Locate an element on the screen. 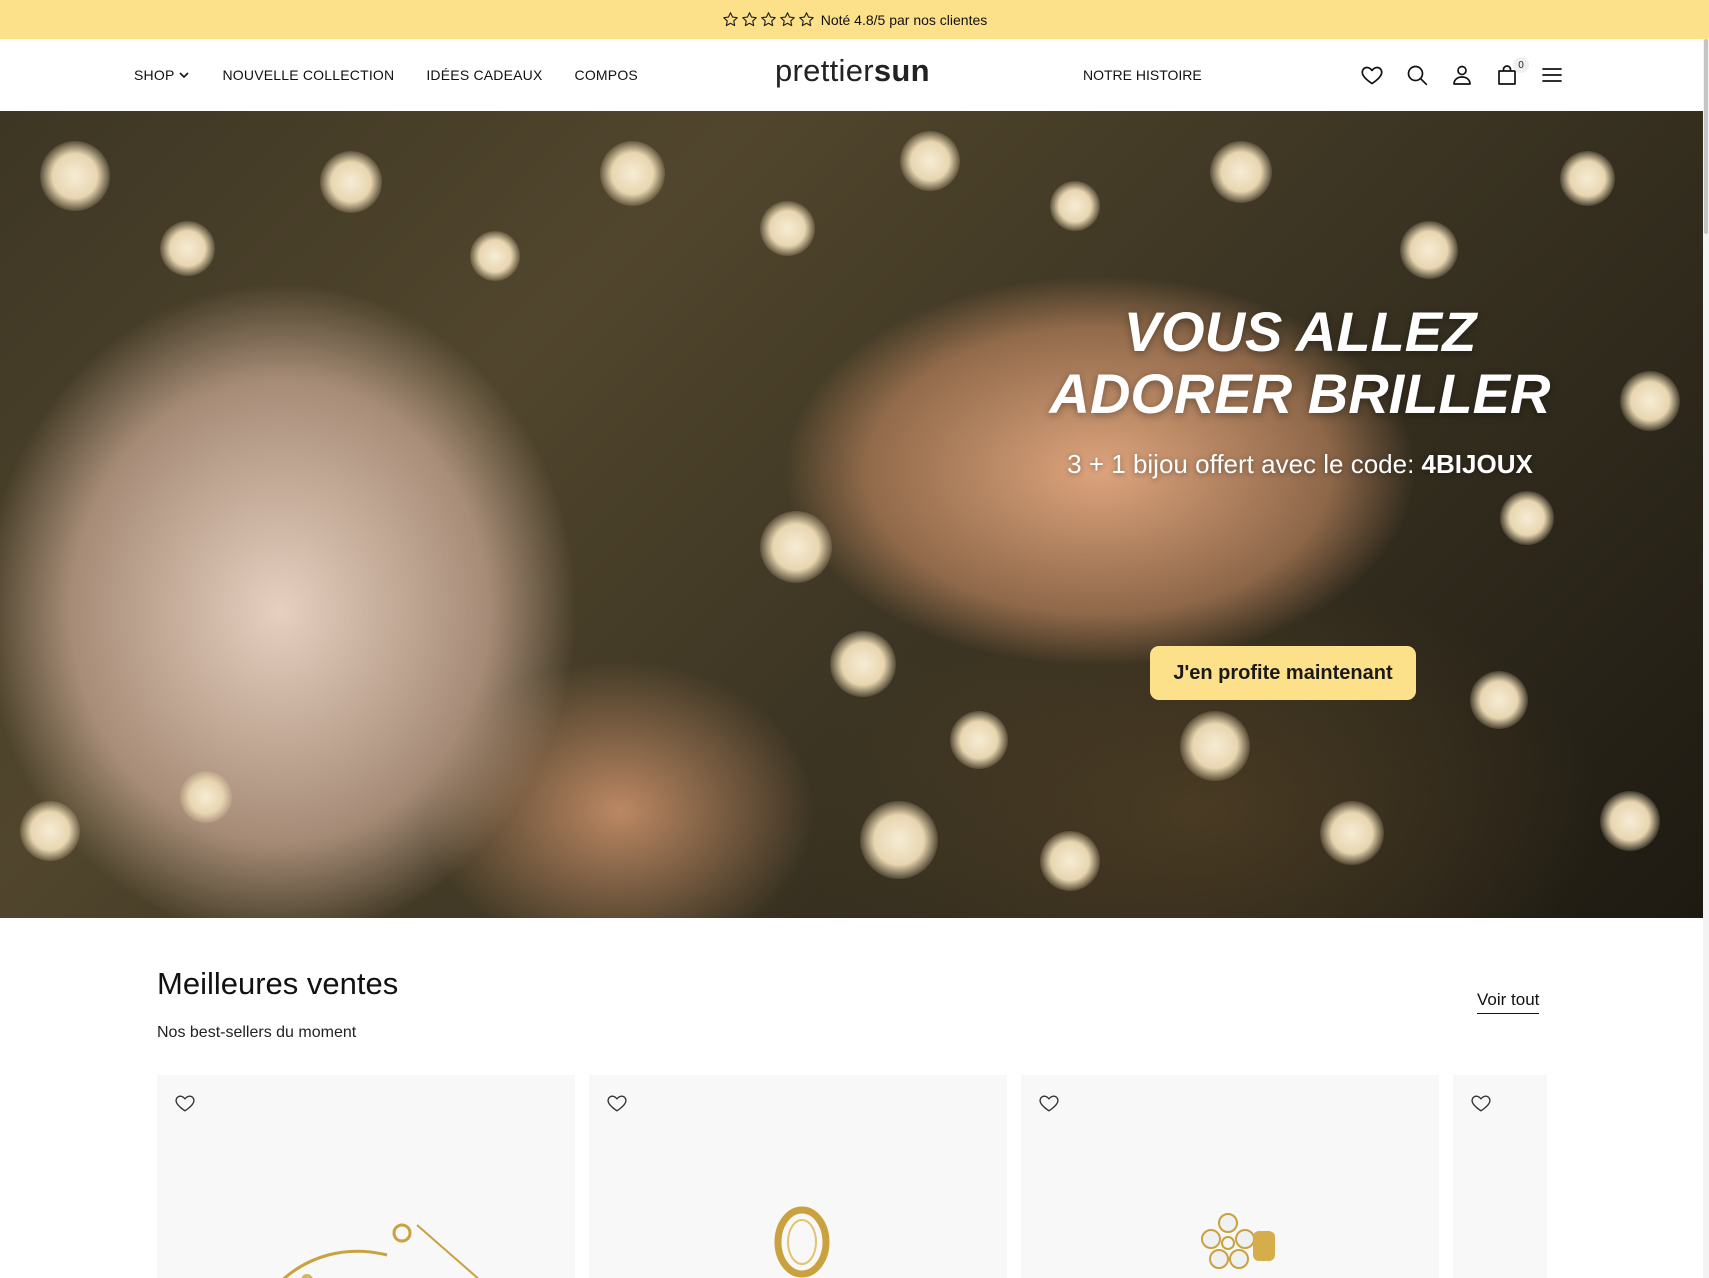 This screenshot has height=1278, width=1709. nav-shop-label: SHOP is located at coordinates (154, 75).